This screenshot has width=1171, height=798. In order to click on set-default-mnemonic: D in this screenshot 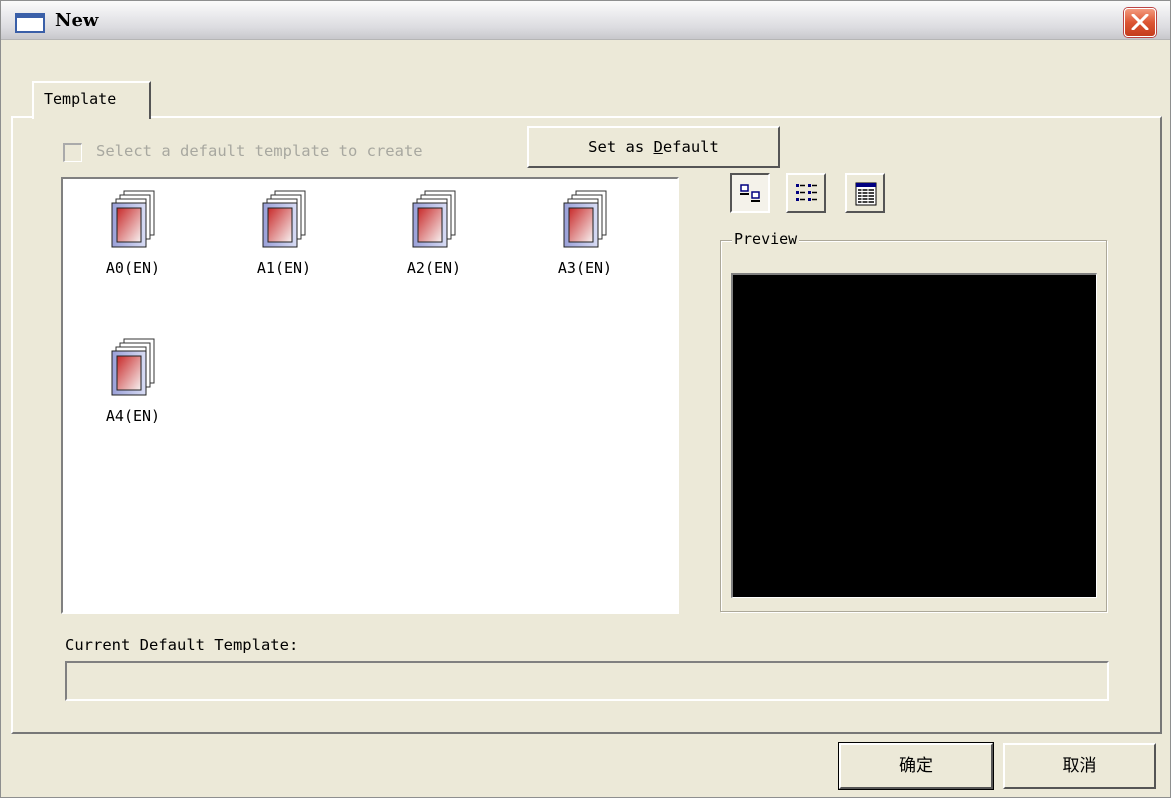, I will do `click(658, 147)`.